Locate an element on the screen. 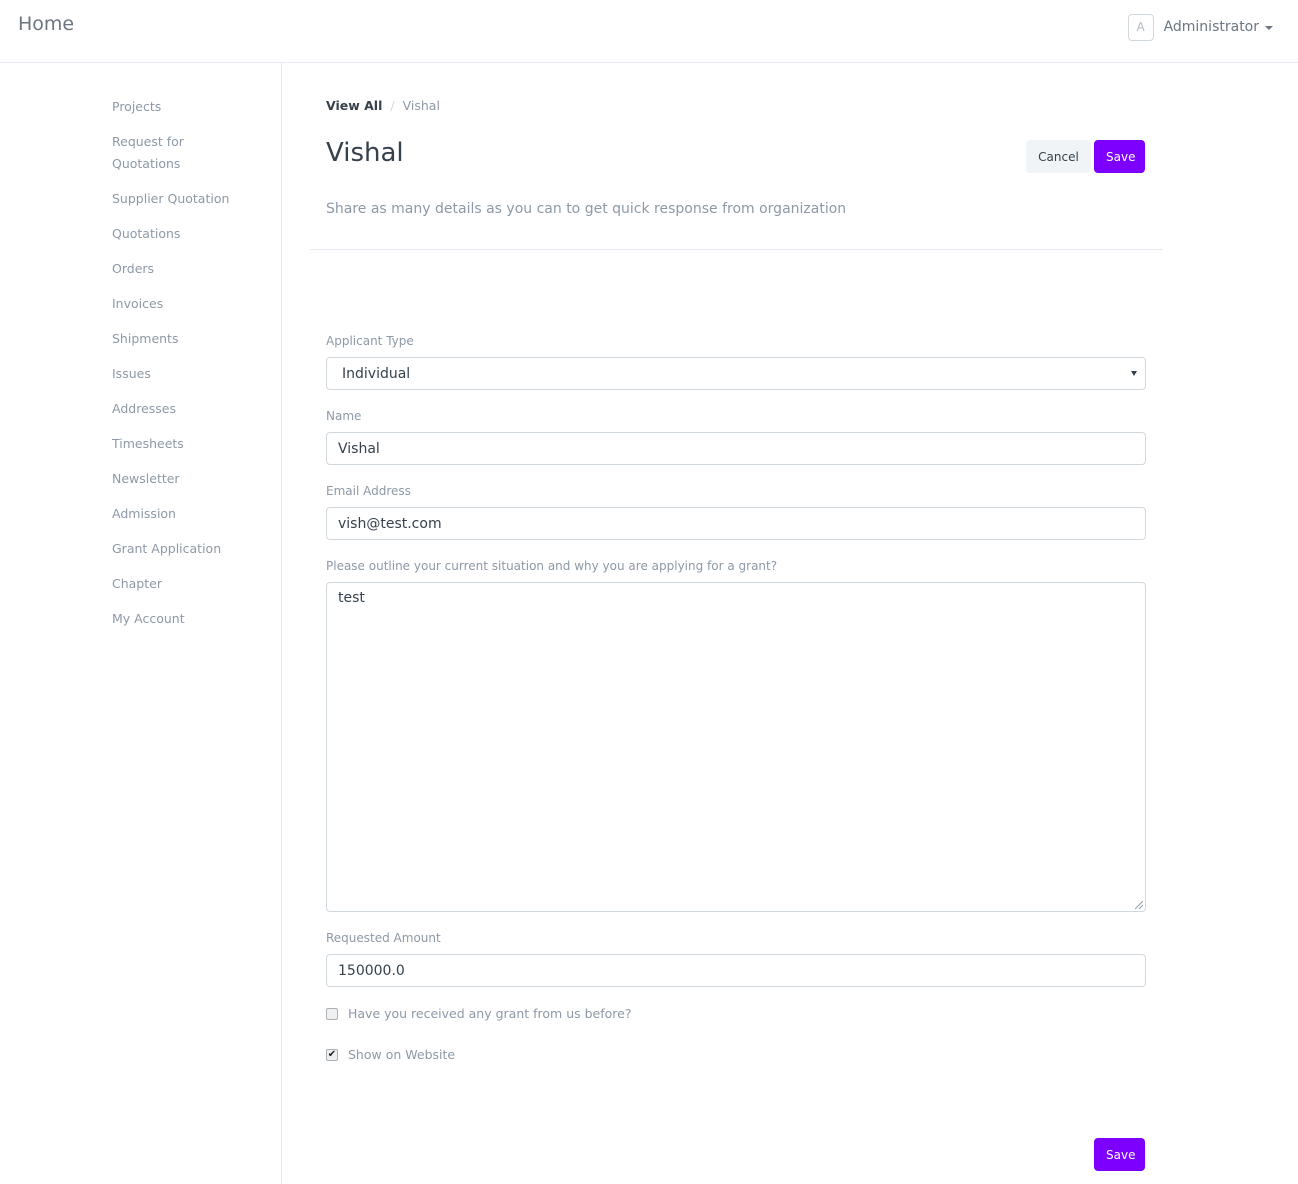  sidebar-item-orders: Orders is located at coordinates (192, 269).